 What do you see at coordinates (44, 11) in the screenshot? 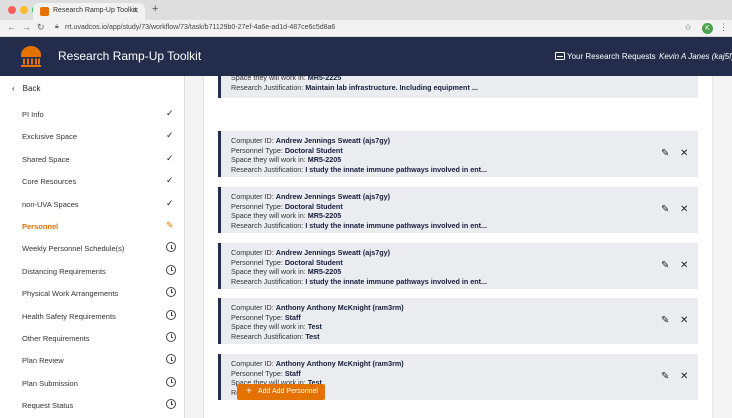
I see `favicon-icon` at bounding box center [44, 11].